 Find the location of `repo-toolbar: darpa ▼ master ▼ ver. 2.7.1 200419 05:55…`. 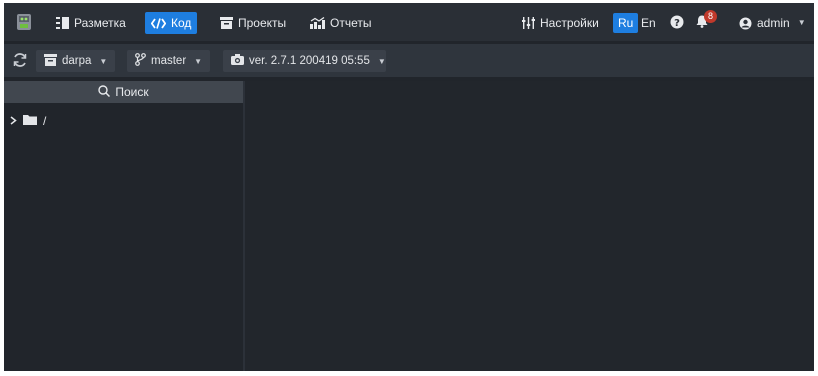

repo-toolbar: darpa ▼ master ▼ ver. 2.7.1 200419 05:55… is located at coordinates (409, 60).